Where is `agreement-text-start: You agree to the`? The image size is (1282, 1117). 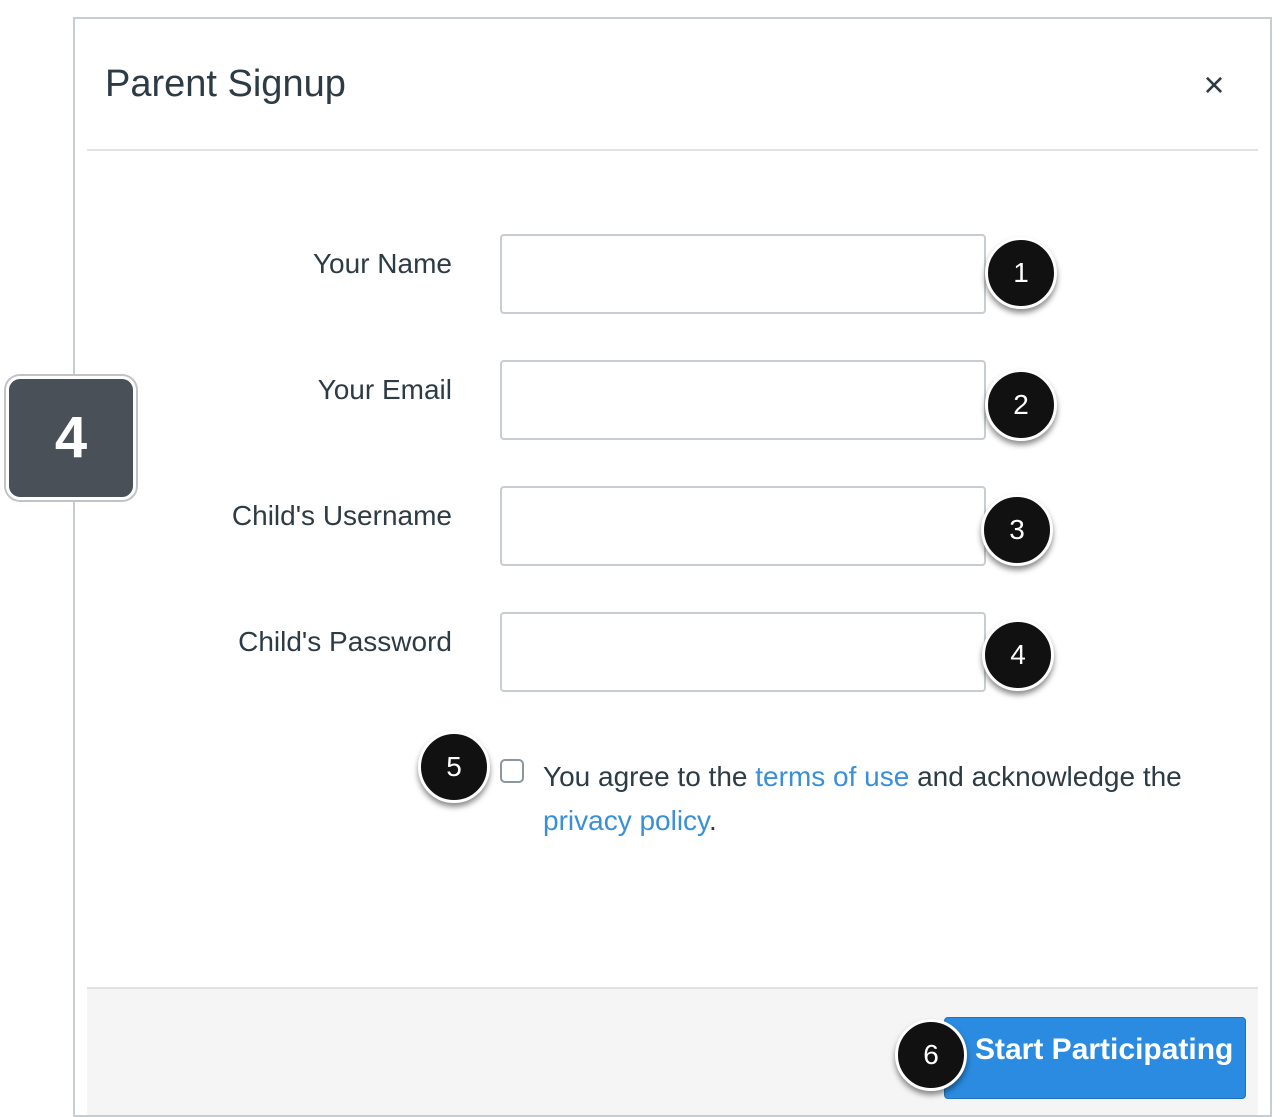
agreement-text-start: You agree to the is located at coordinates (649, 776).